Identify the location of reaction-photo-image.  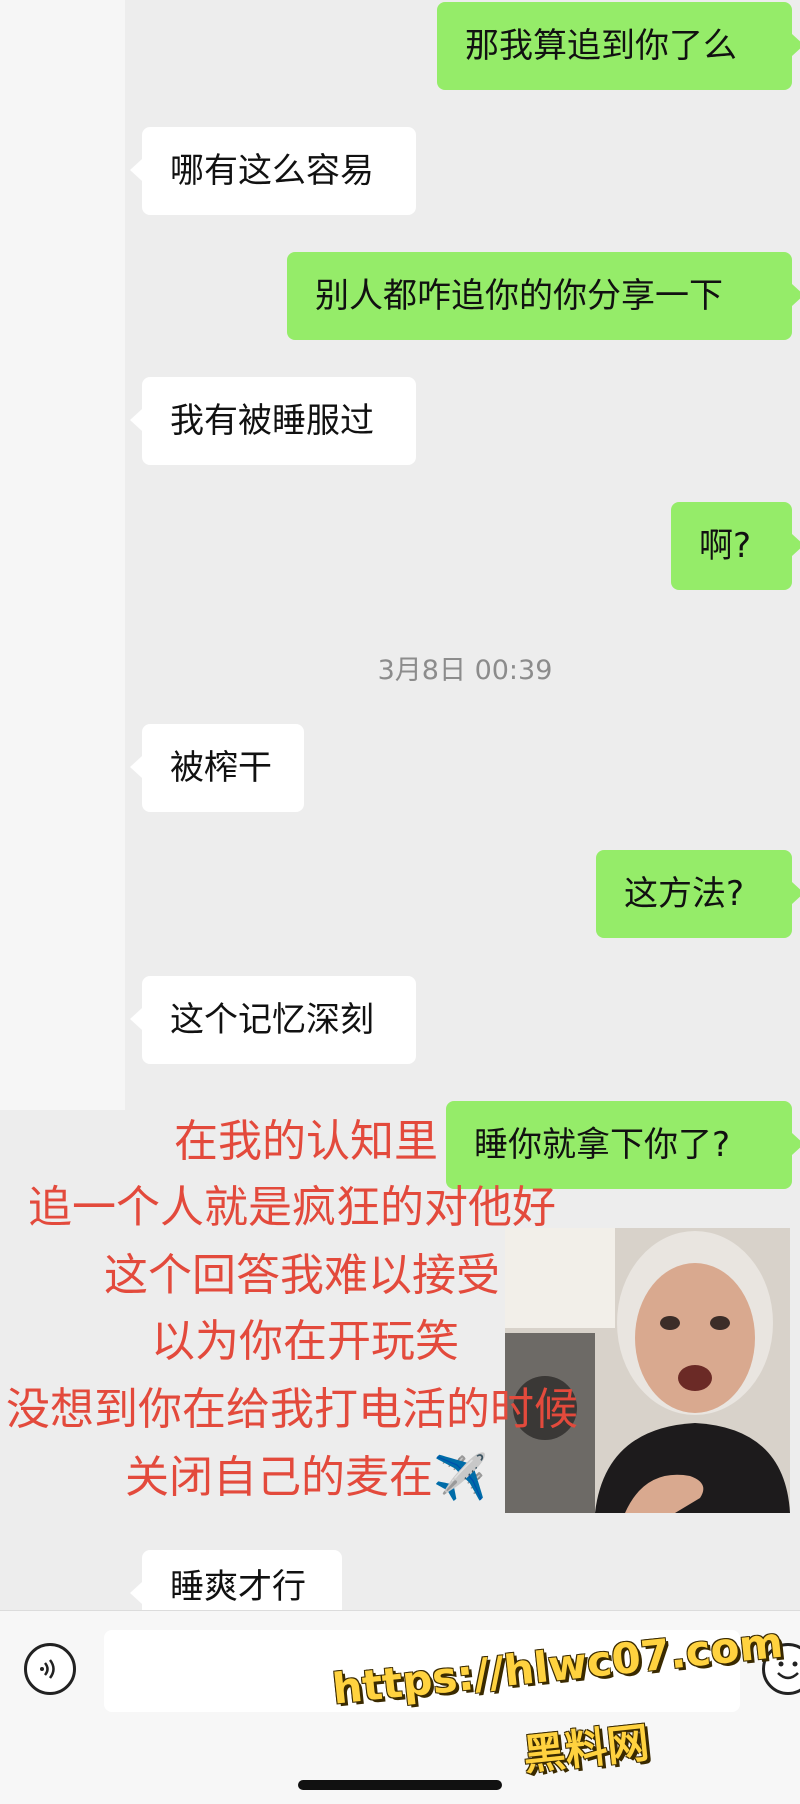
(647, 1370).